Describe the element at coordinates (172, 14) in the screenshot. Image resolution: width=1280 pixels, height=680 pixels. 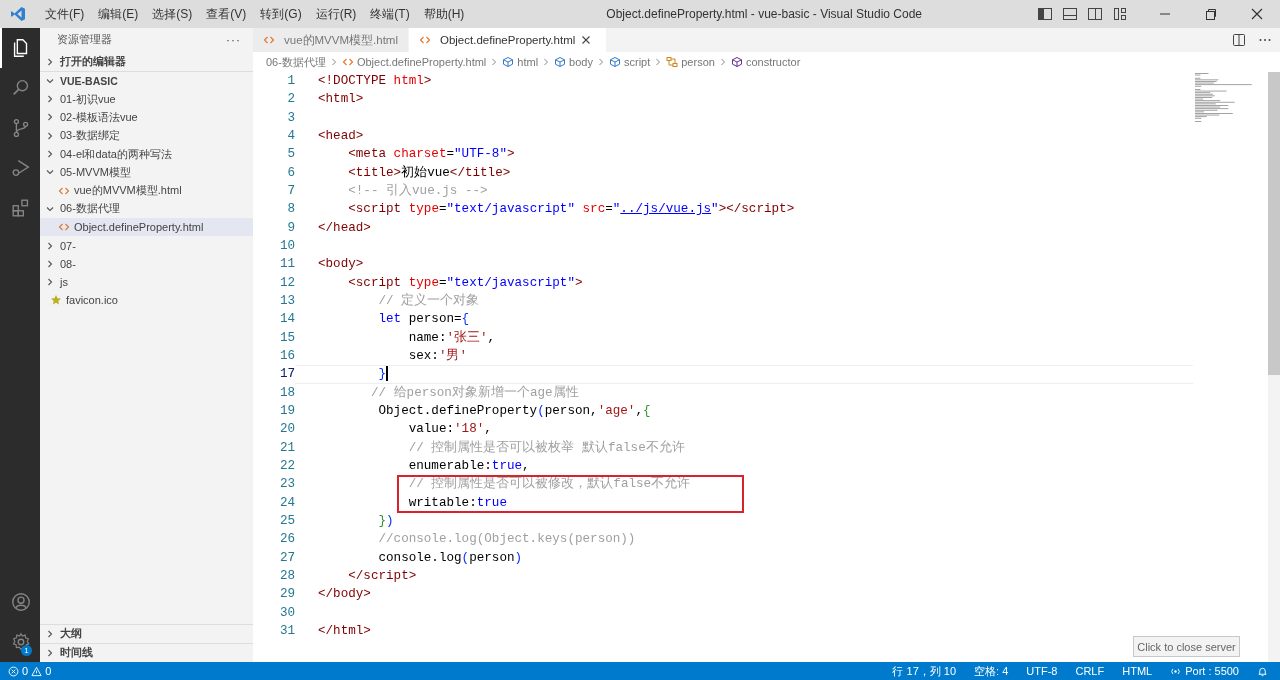
I see `menu-item: 选择(S)` at that location.